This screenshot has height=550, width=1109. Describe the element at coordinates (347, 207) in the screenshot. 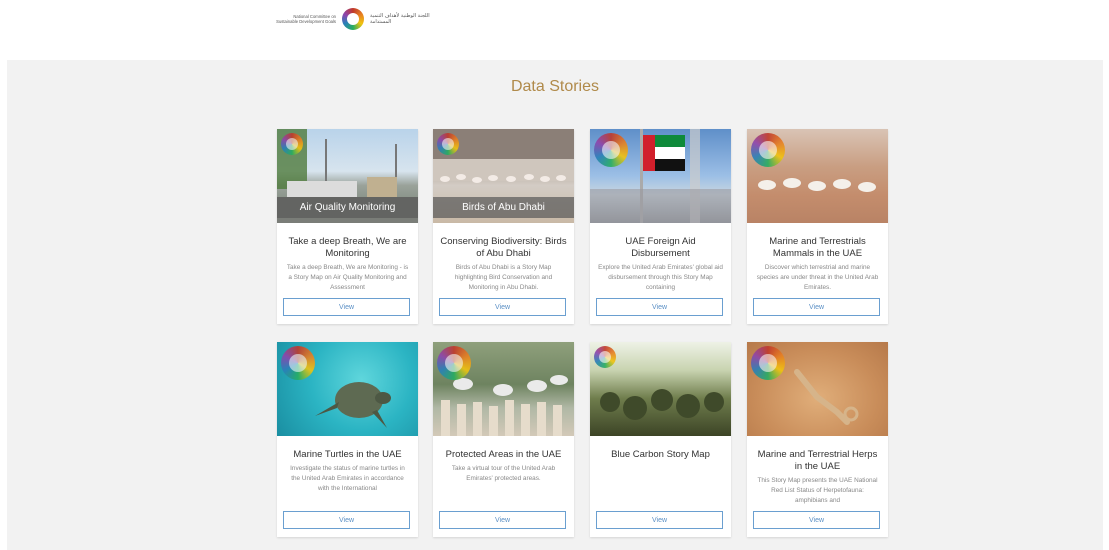

I see `image-caption: Air Quality Monitoring` at that location.